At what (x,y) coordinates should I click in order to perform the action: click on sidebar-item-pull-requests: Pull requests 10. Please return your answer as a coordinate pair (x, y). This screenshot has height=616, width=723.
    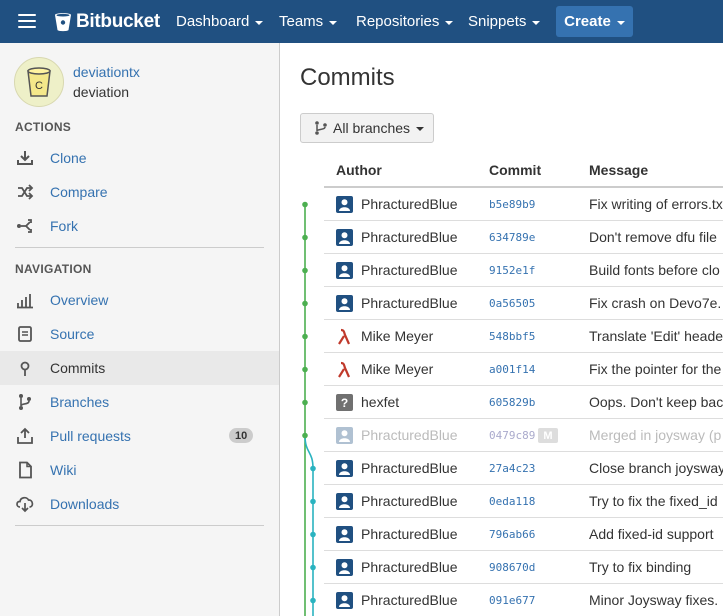
    Looking at the image, I should click on (139, 436).